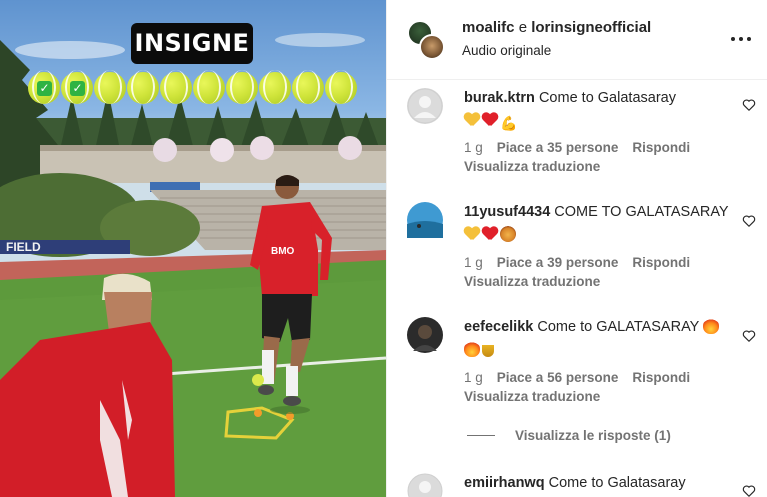  I want to click on replies-divider, so click(481, 435).